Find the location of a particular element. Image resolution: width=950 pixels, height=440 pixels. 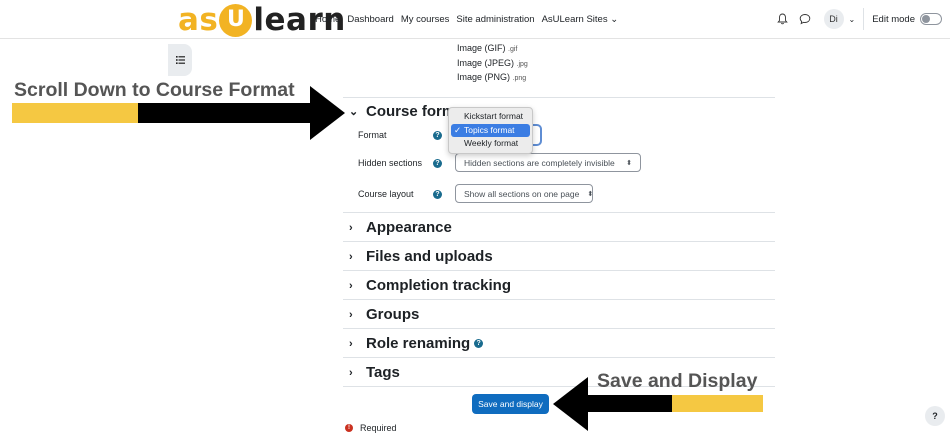

section-title: Course form is located at coordinates (411, 111).